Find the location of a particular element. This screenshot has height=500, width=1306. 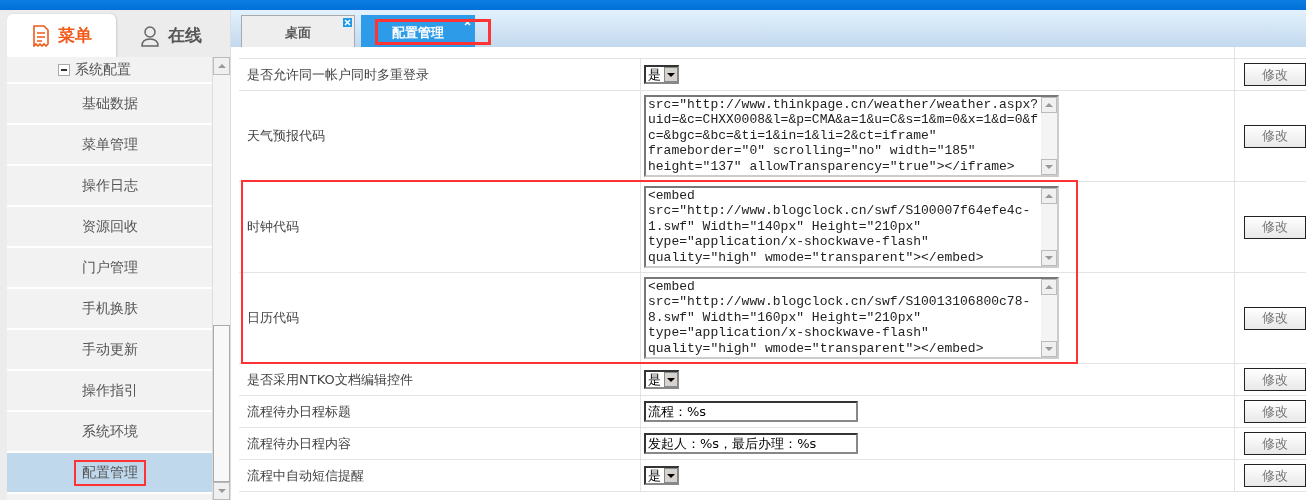

menu-label: 手动更新 is located at coordinates (109, 349).